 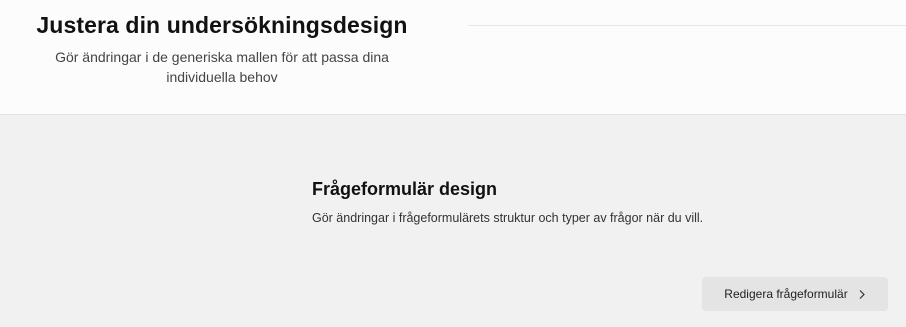 I want to click on edit-questionnaire-button: Redigera frågeformulär, so click(x=795, y=294).